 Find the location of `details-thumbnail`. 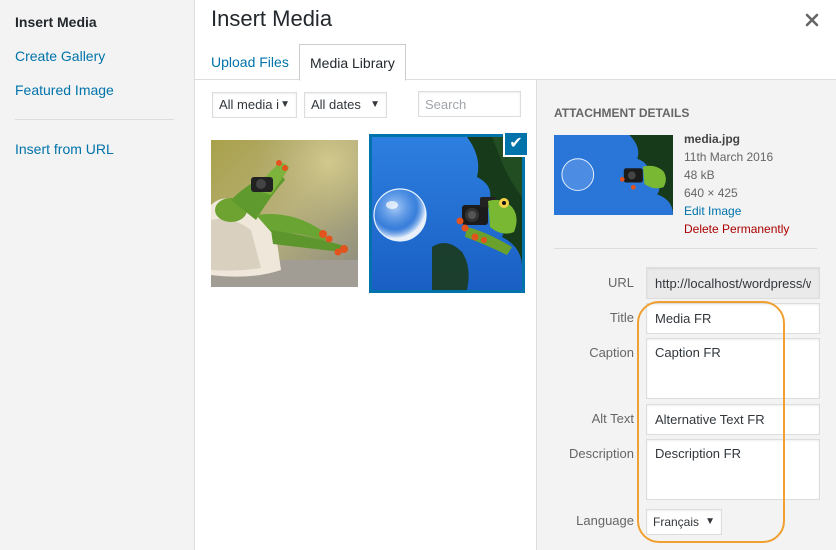

details-thumbnail is located at coordinates (613, 175).